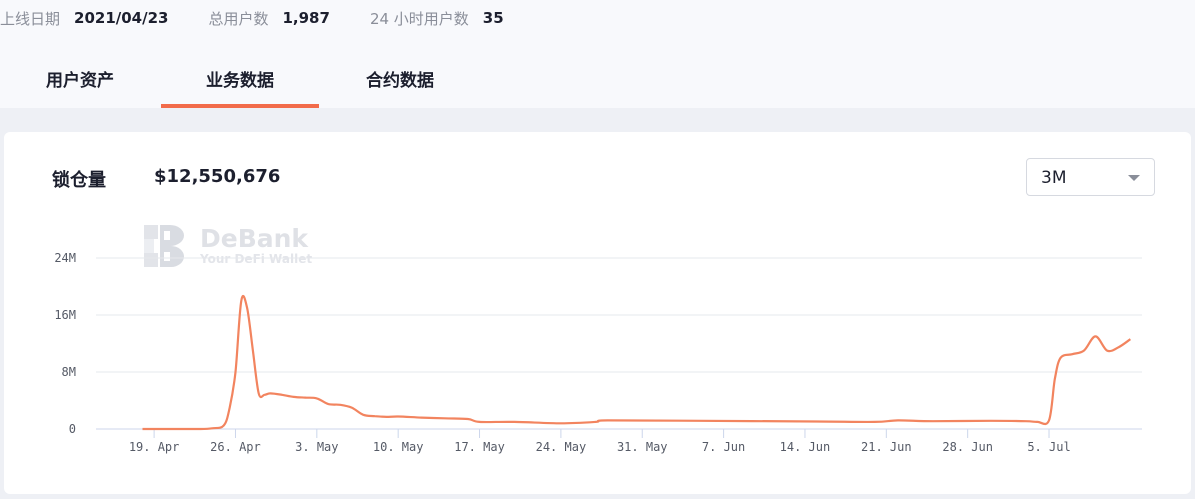  Describe the element at coordinates (306, 18) in the screenshot. I see `stat-value: 1,987` at that location.